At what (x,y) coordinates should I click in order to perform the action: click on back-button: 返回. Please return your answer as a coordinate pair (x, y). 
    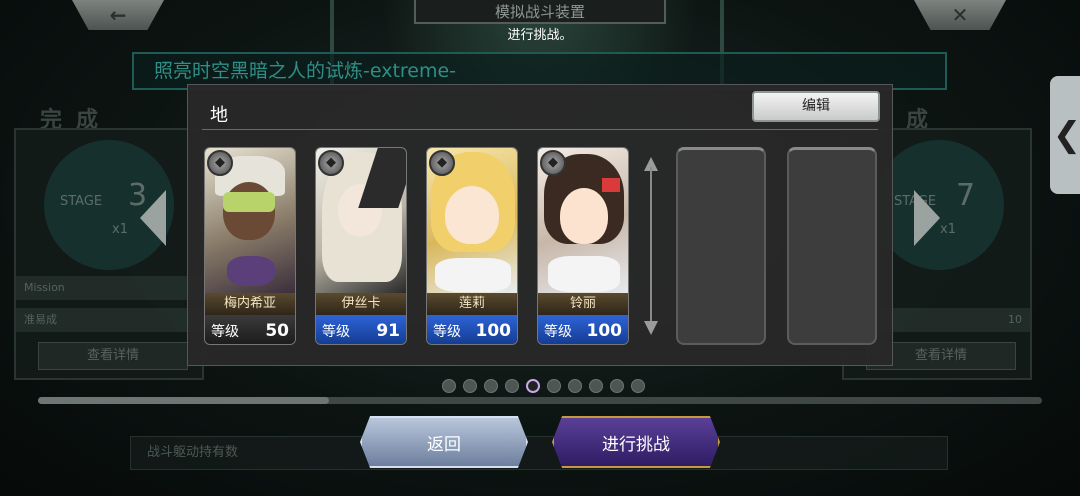
    Looking at the image, I should click on (444, 442).